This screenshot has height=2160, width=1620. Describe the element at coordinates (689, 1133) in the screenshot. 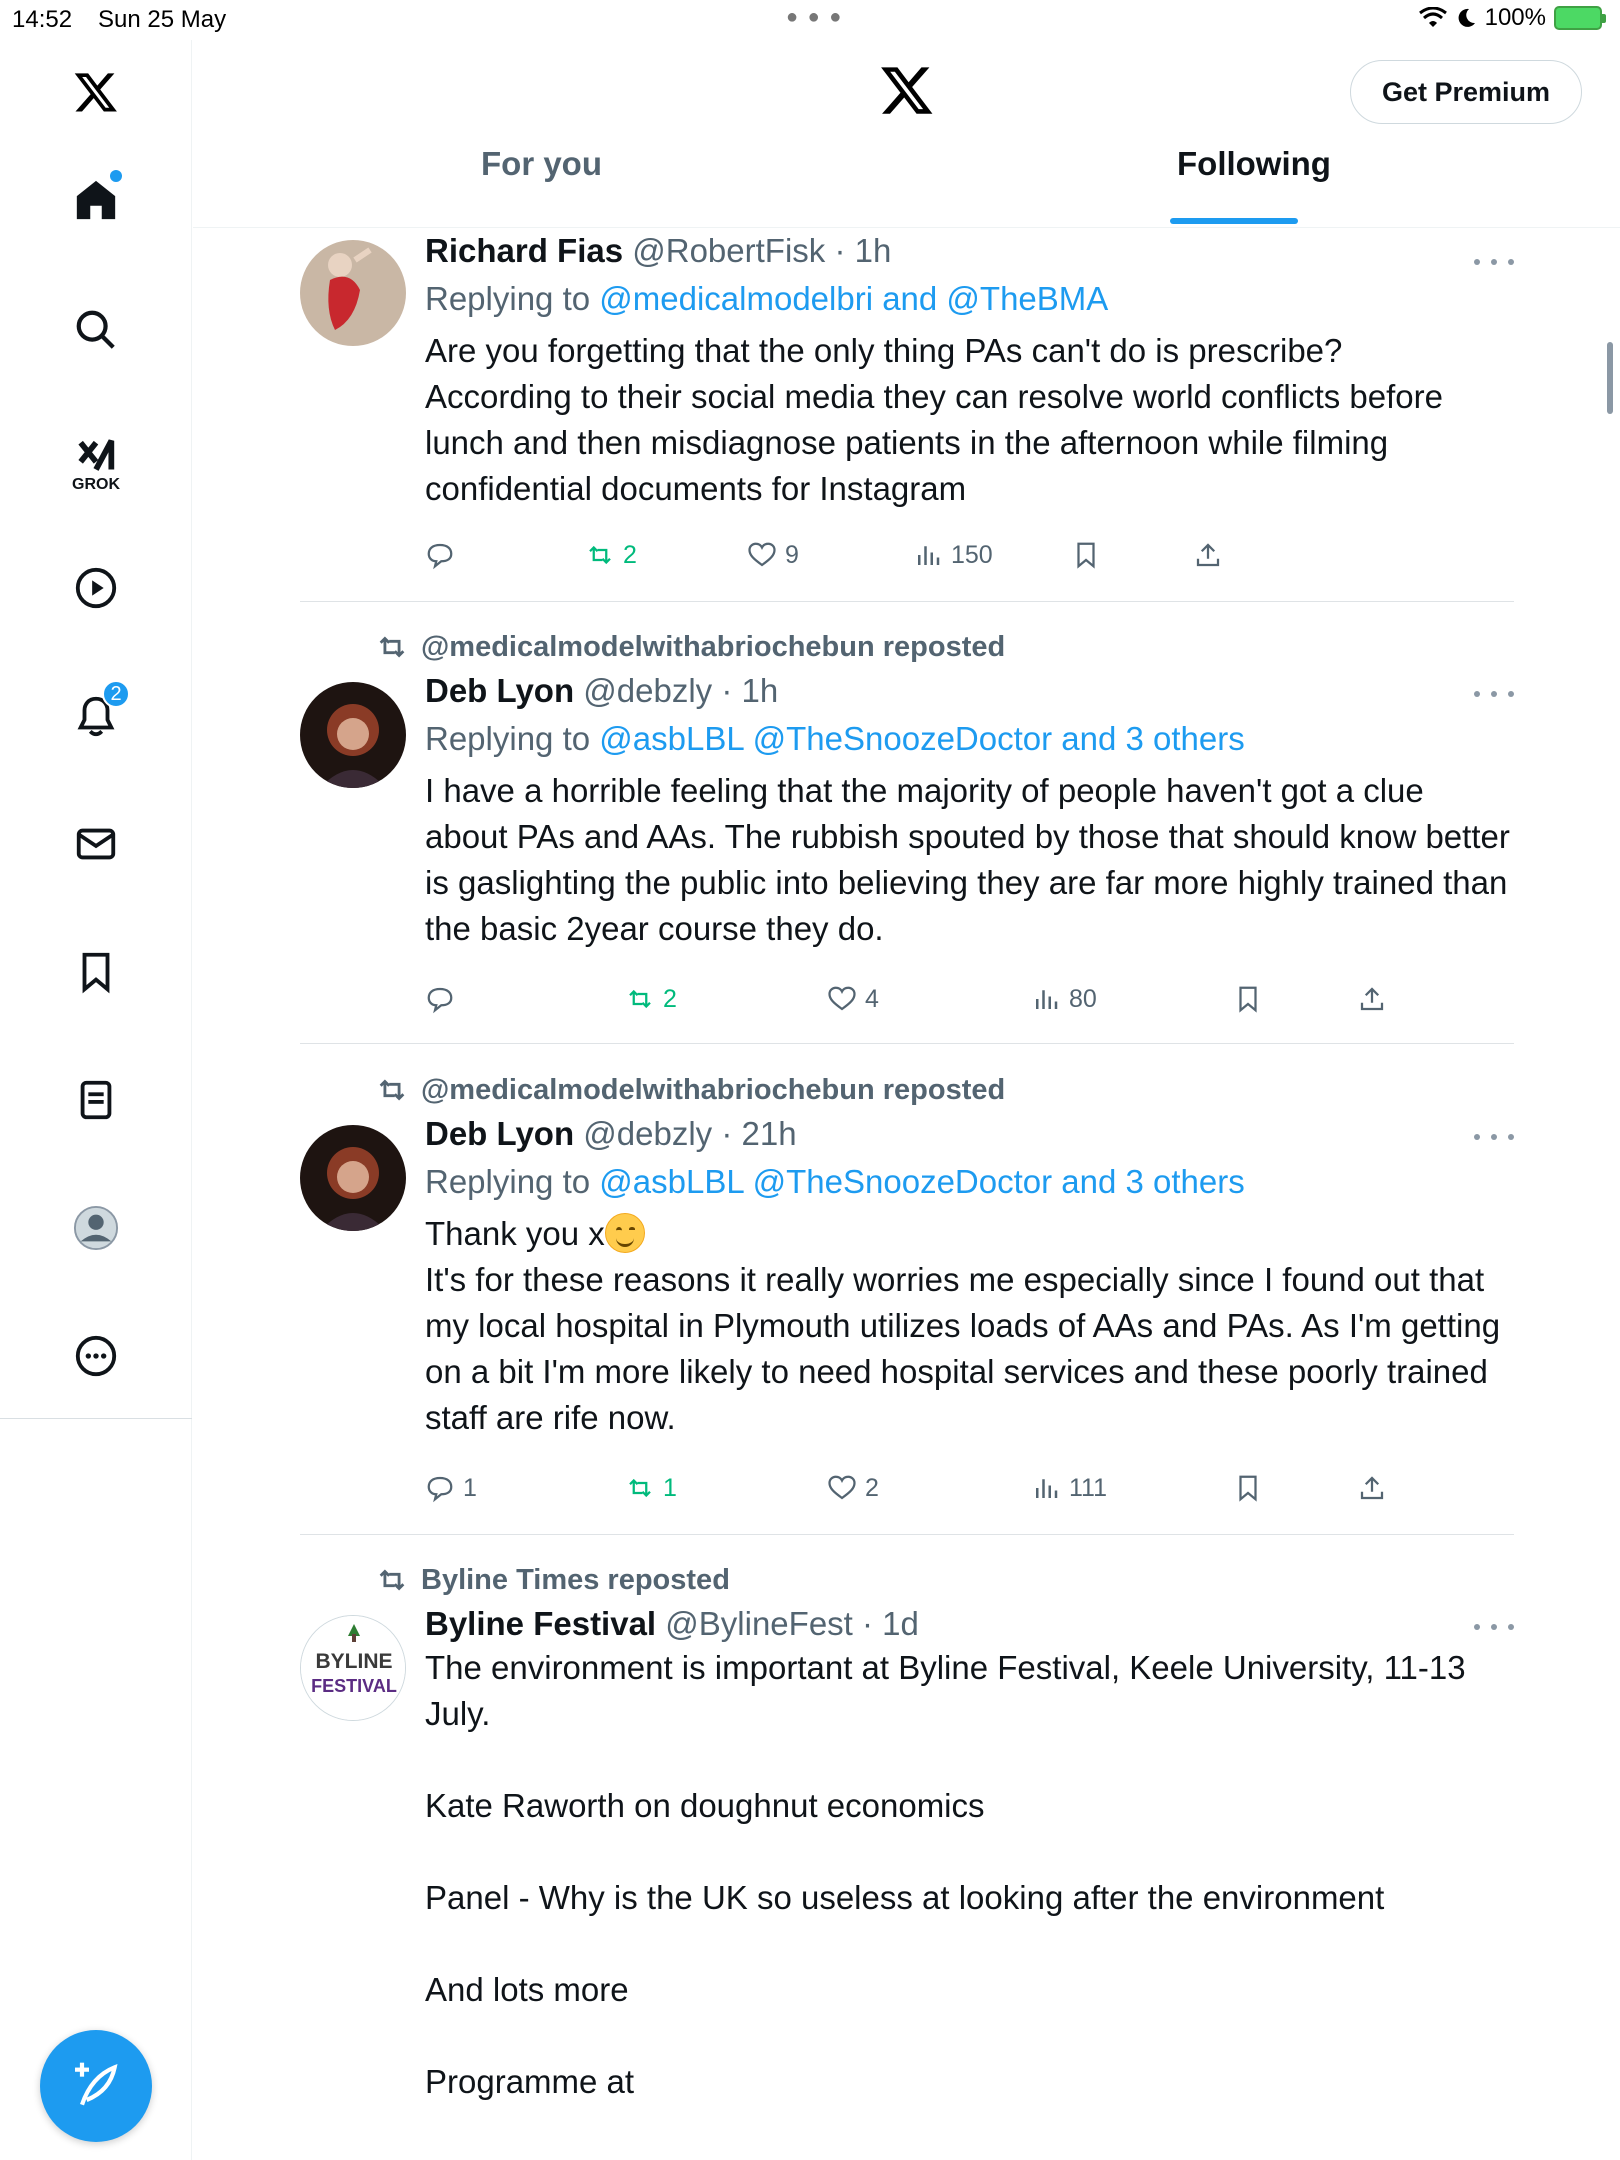

I see `author-handle: @debzly · 21h` at that location.